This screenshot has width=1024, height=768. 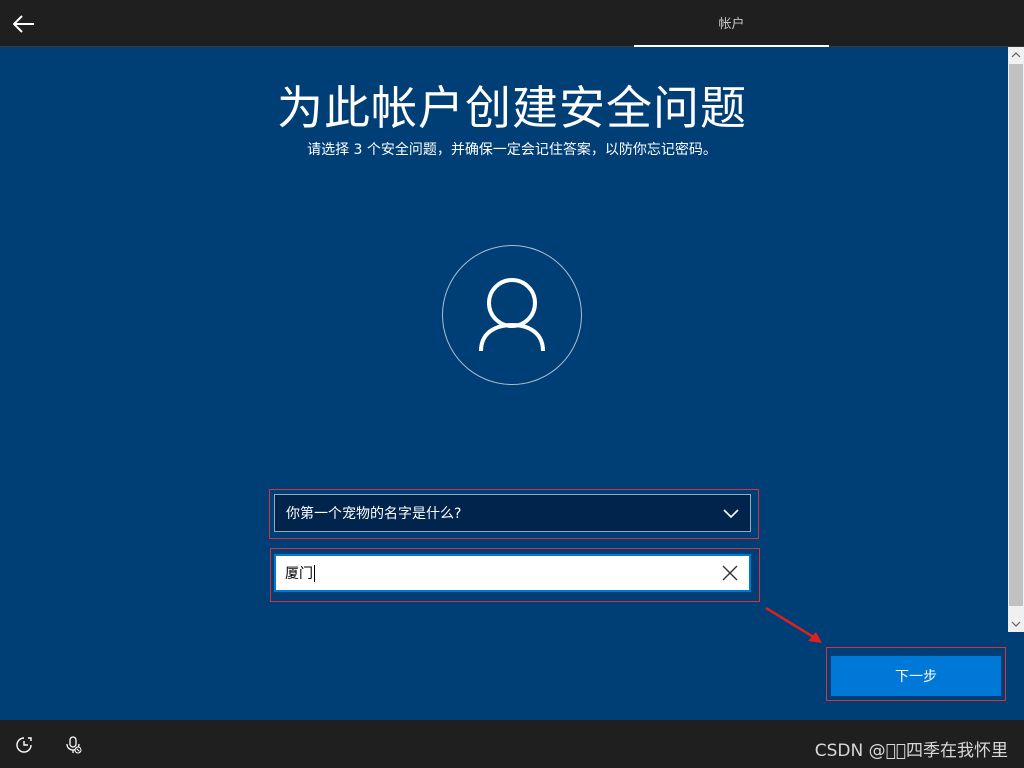 I want to click on security-answer-value: 厦门, so click(x=299, y=574).